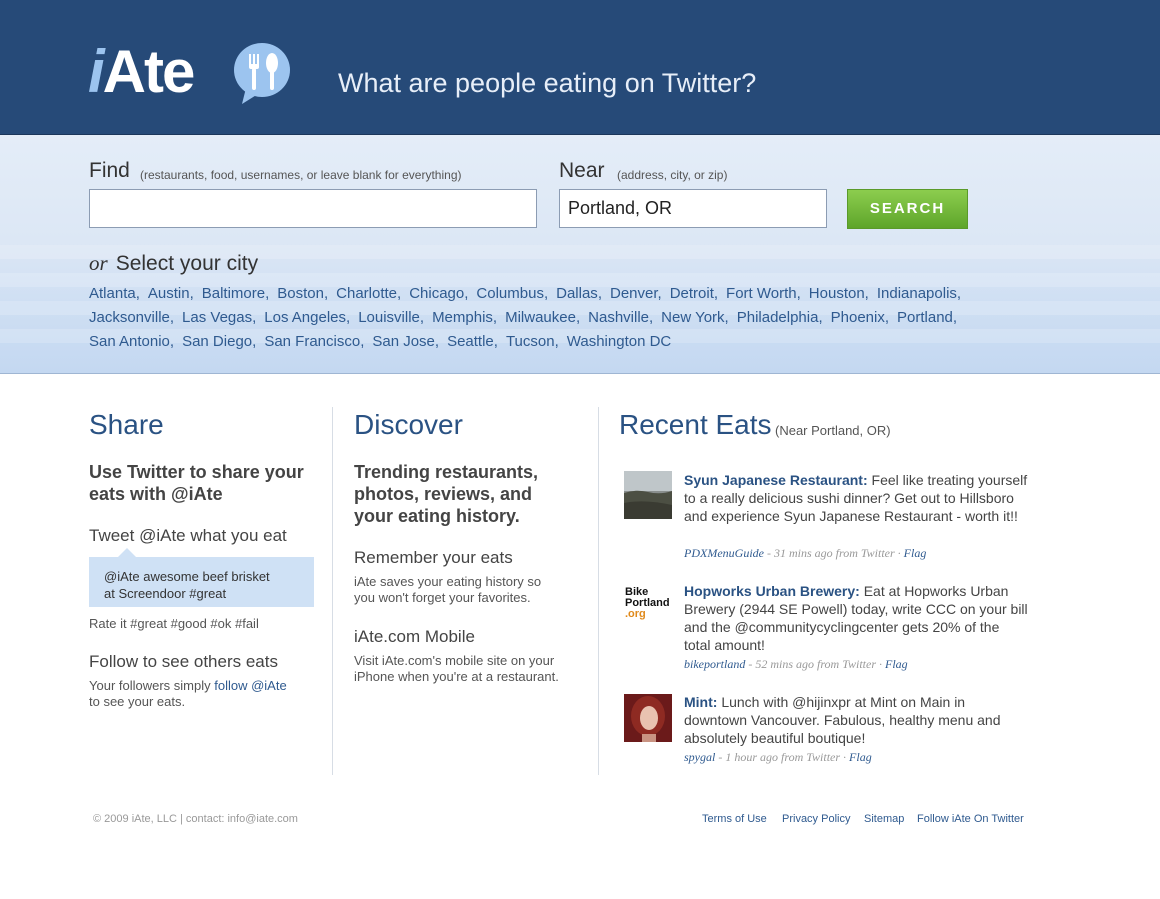 This screenshot has width=1160, height=899. I want to click on eat-meta: spygal - 1 hour ago from Twitter · Flag, so click(778, 757).